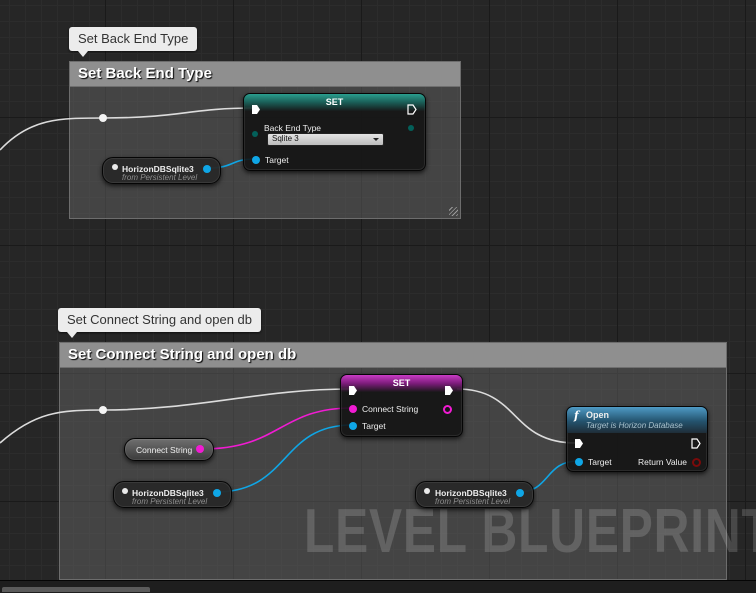 The height and width of the screenshot is (593, 756). I want to click on comment-bubble-set-connect-string: Set Connect String and open db, so click(160, 323).